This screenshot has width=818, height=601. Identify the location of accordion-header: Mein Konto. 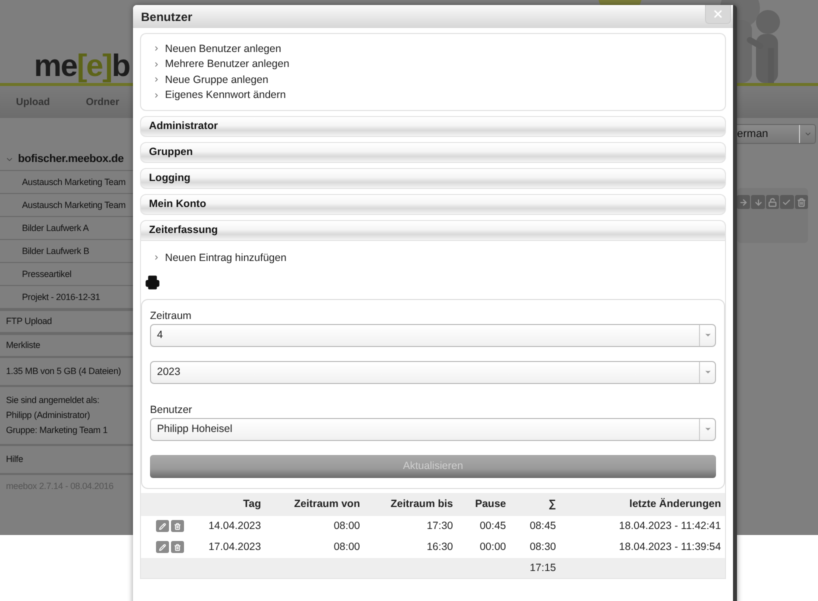
(433, 204).